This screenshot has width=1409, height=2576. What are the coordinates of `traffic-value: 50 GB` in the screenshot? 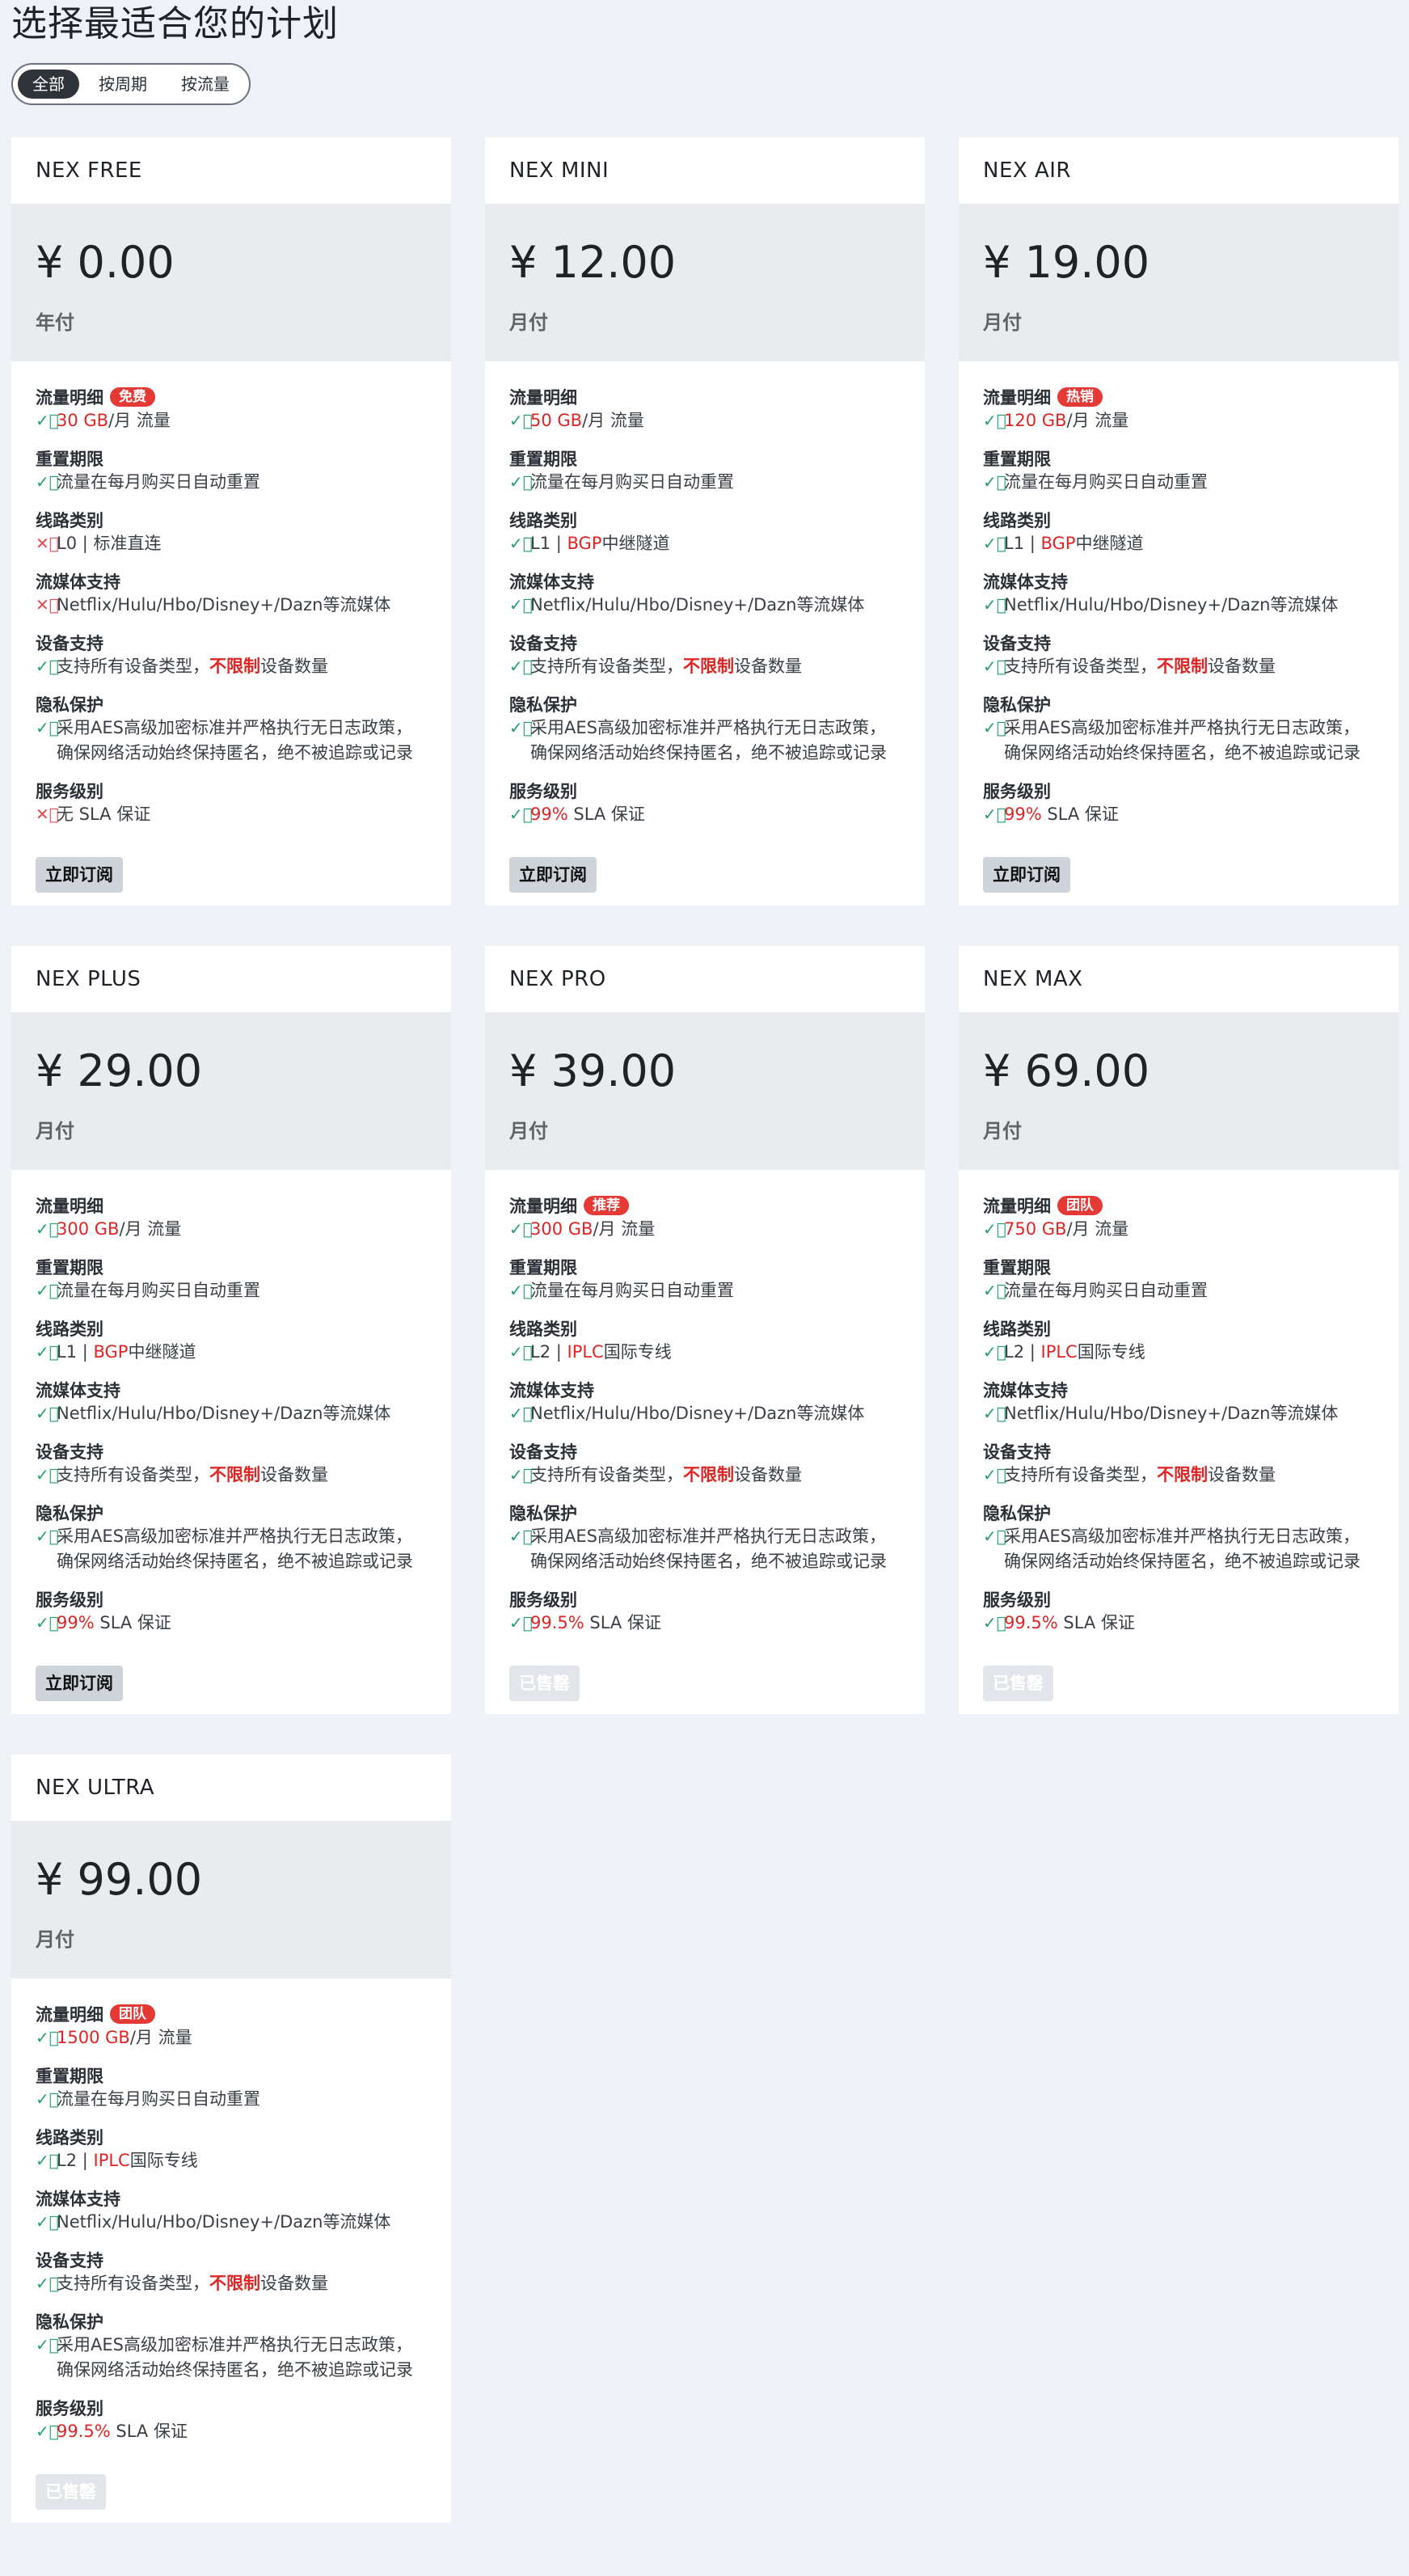 It's located at (556, 420).